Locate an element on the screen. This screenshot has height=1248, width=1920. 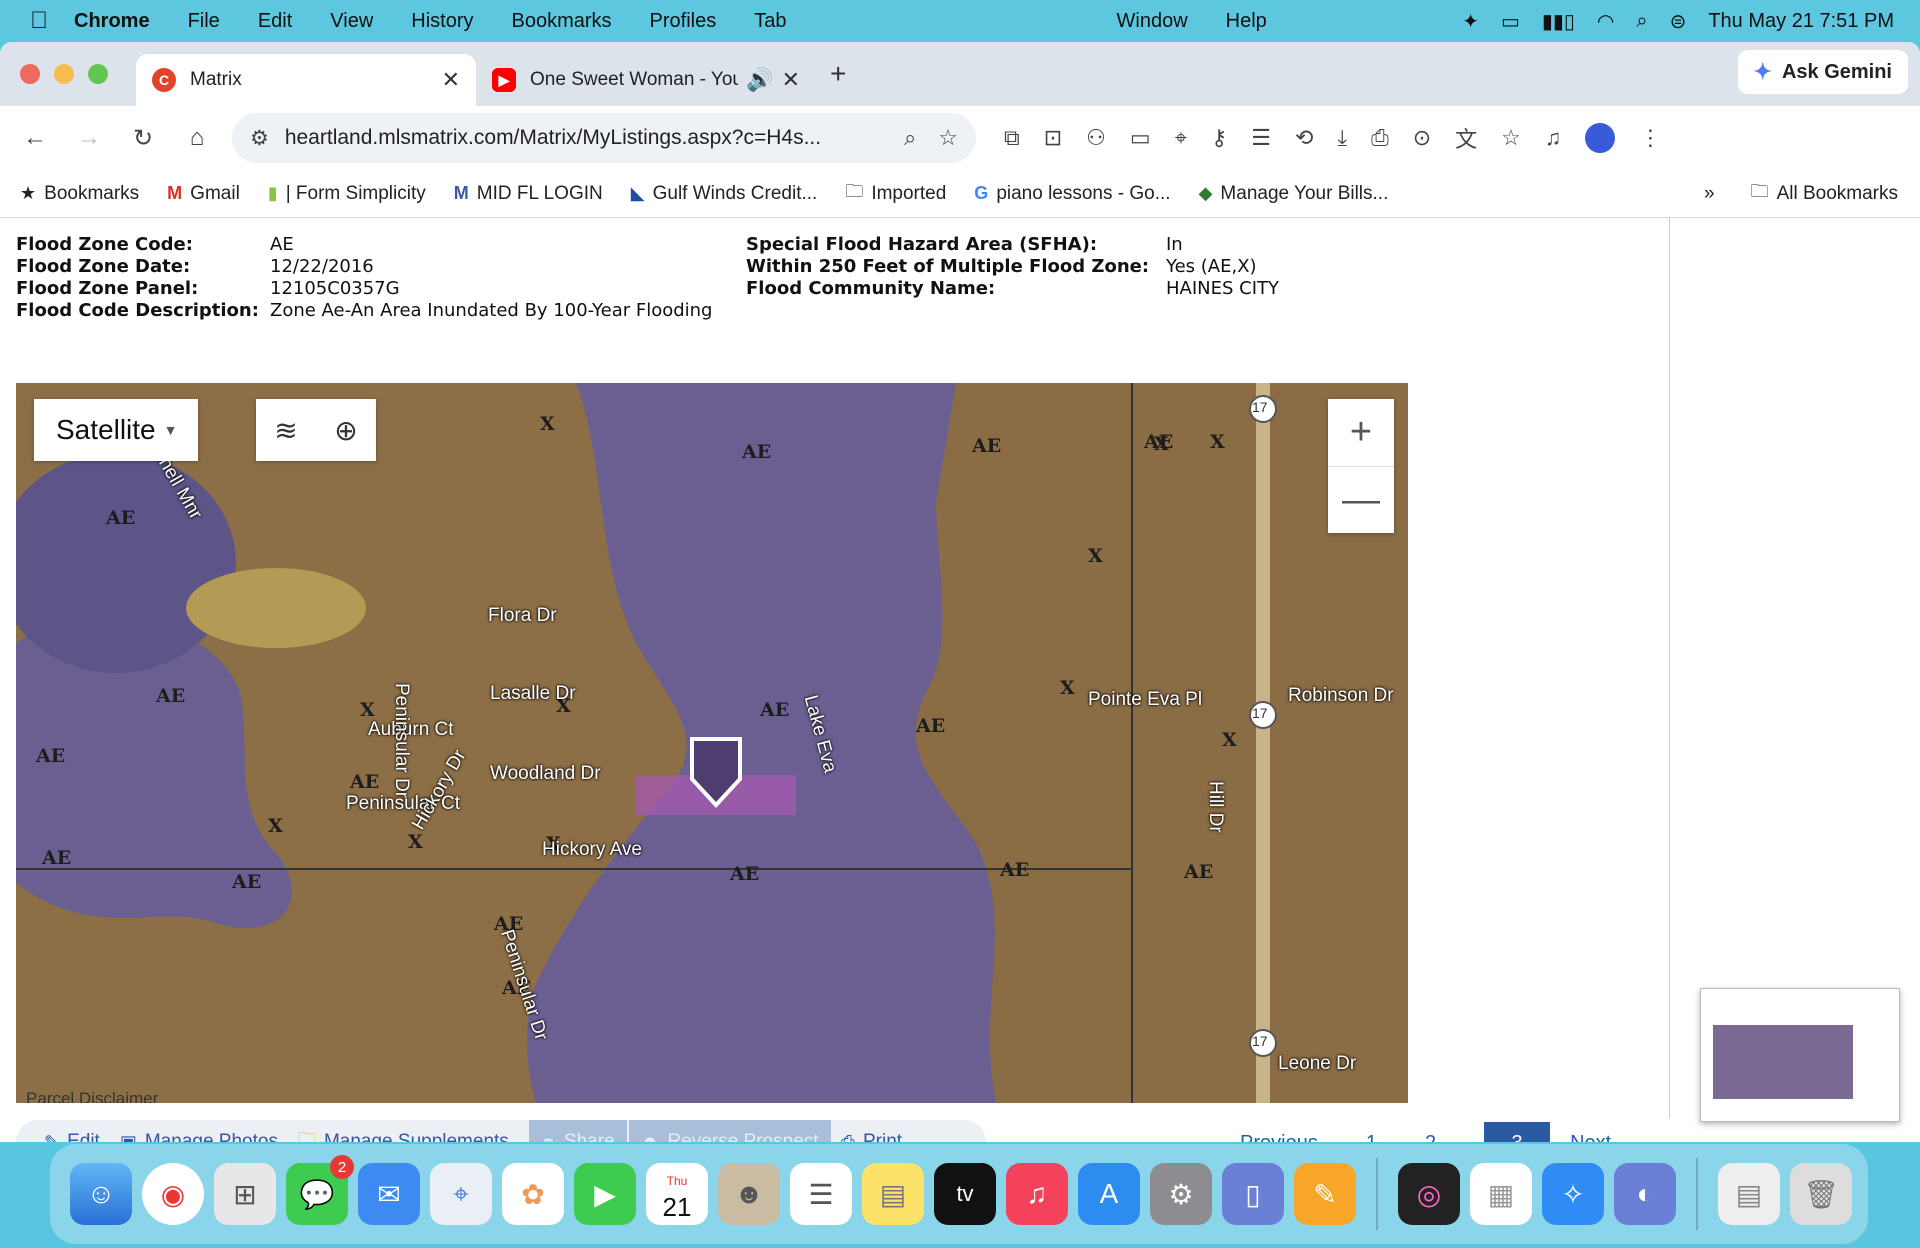
payment-card-icon: ▭ is located at coordinates (1140, 138).